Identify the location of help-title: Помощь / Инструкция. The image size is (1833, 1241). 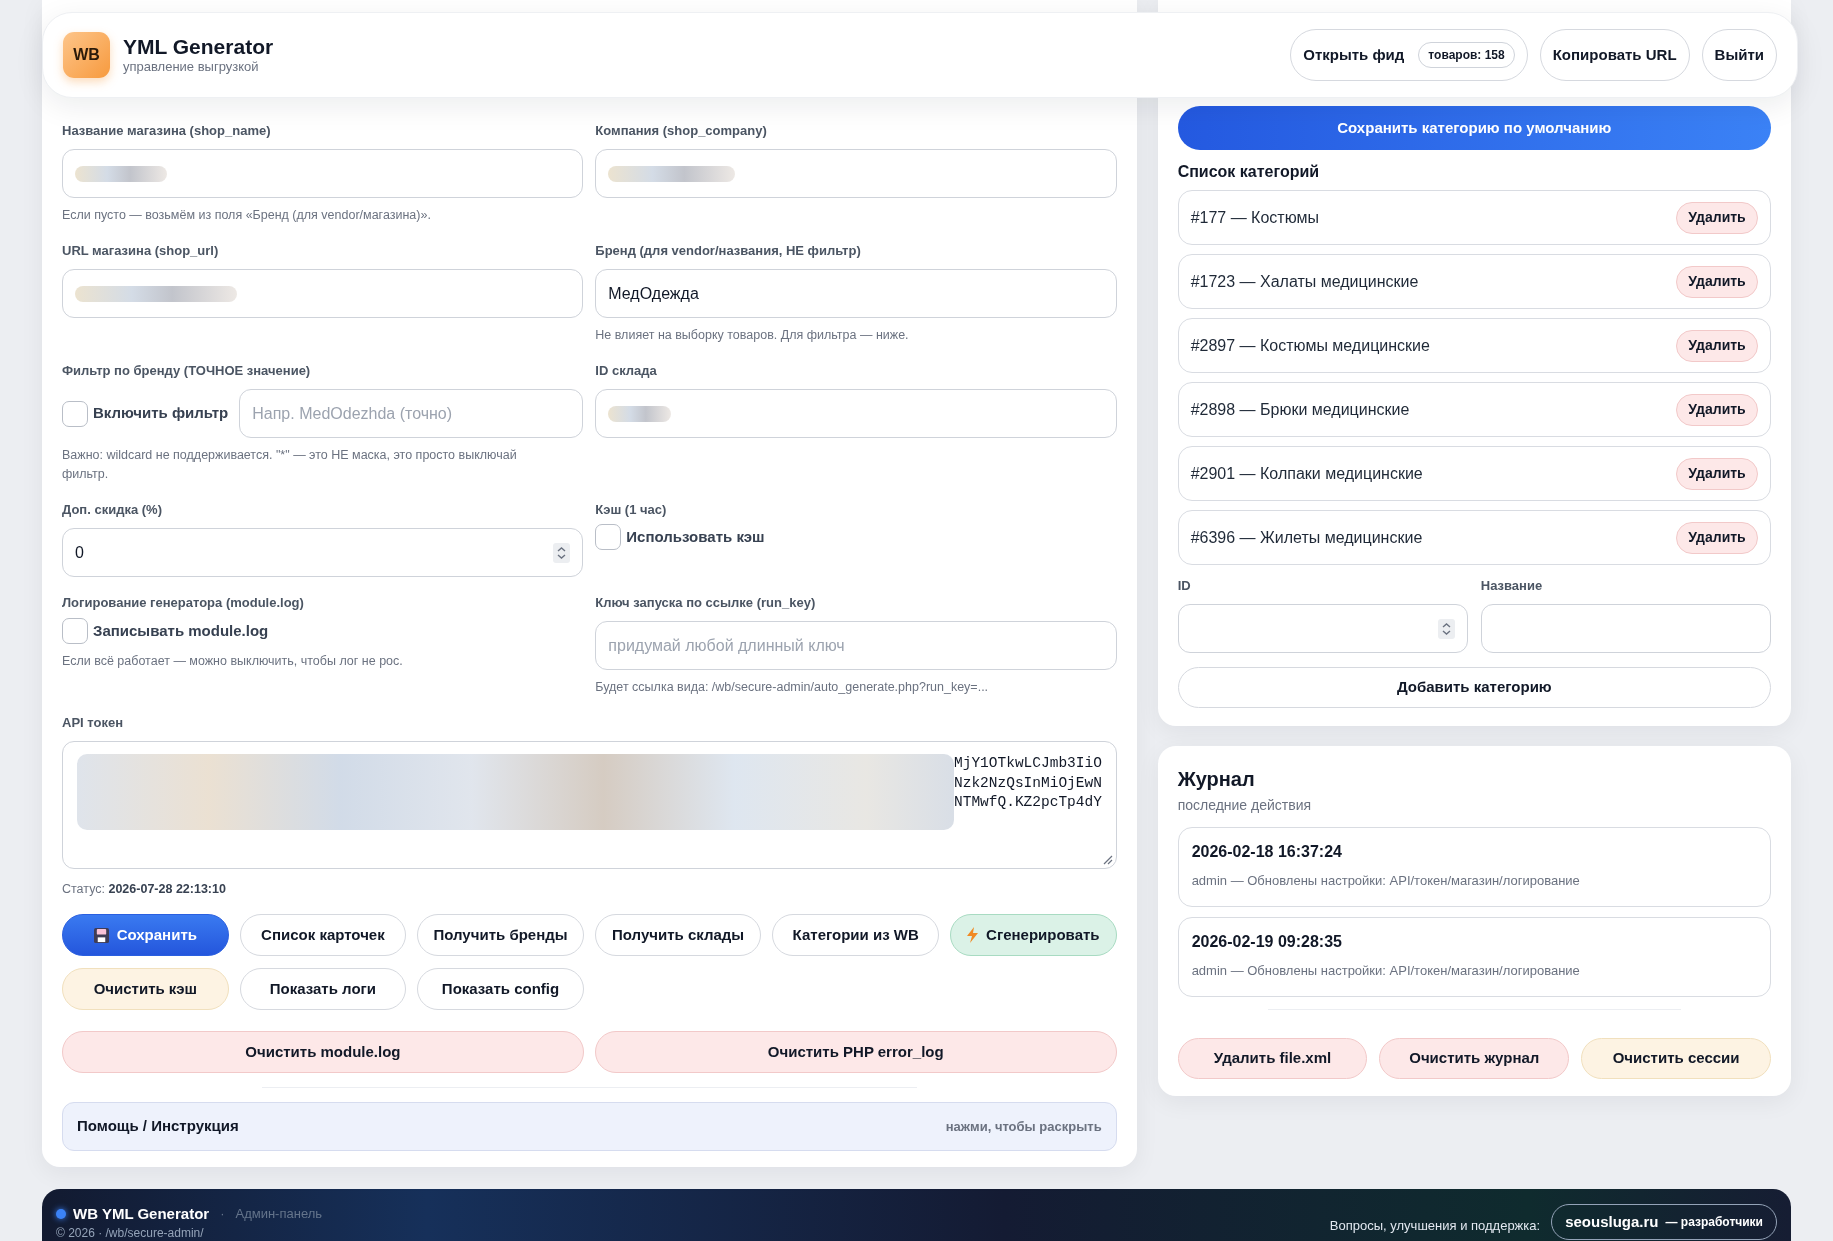
(158, 1126).